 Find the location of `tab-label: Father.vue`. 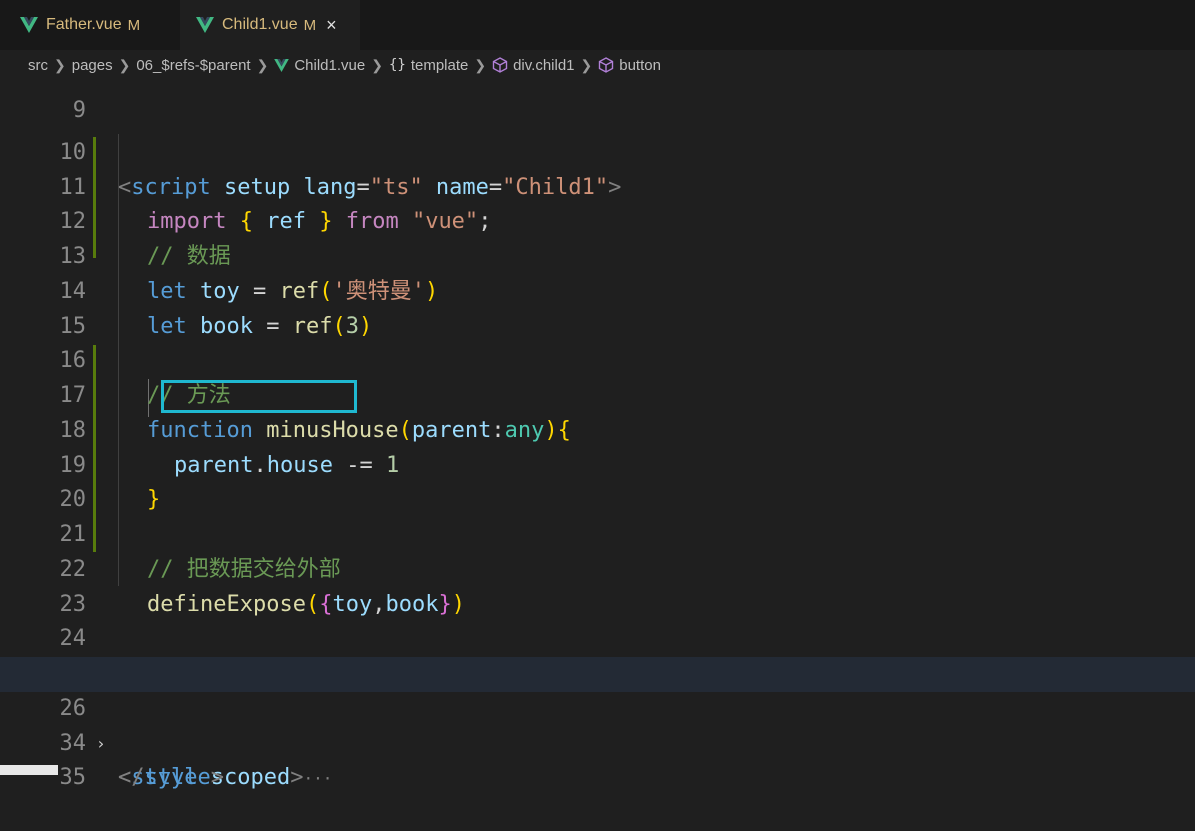

tab-label: Father.vue is located at coordinates (84, 24).